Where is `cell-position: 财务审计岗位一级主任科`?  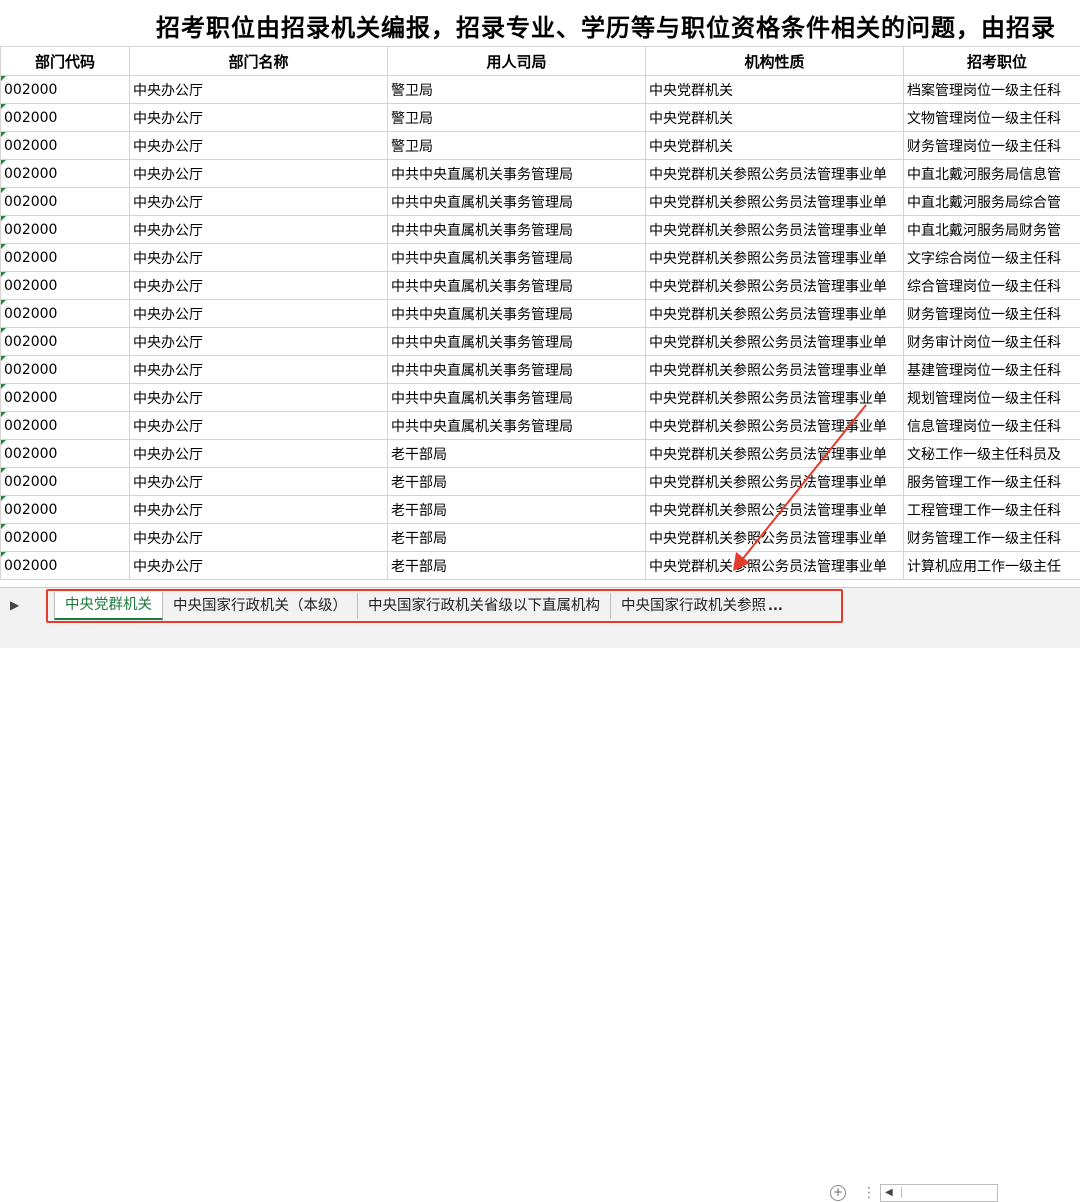 cell-position: 财务审计岗位一级主任科 is located at coordinates (992, 342).